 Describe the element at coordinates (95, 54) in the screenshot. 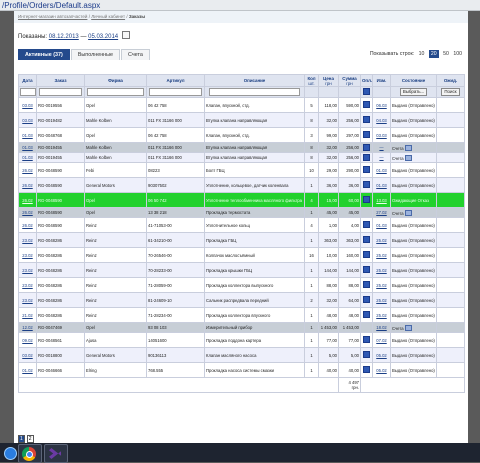

I see `tab-completed: Выполненные` at that location.